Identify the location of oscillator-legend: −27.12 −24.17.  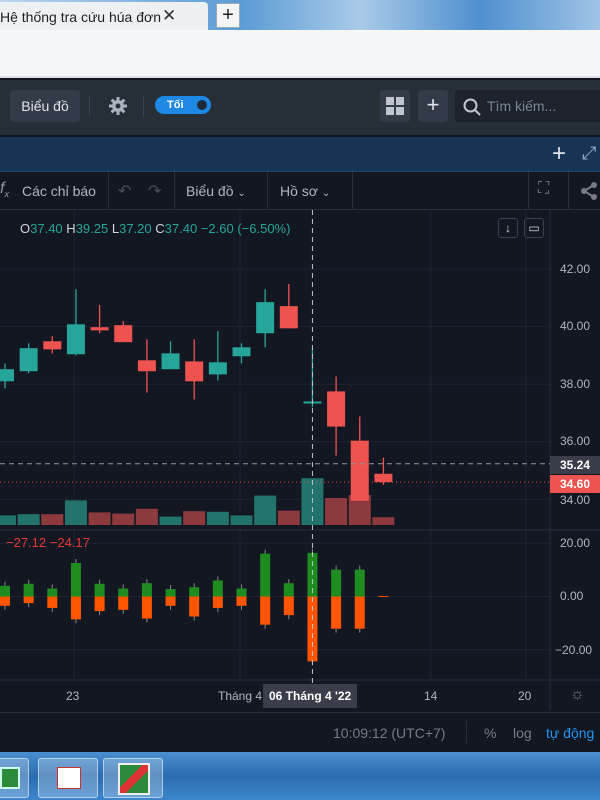
(48, 542).